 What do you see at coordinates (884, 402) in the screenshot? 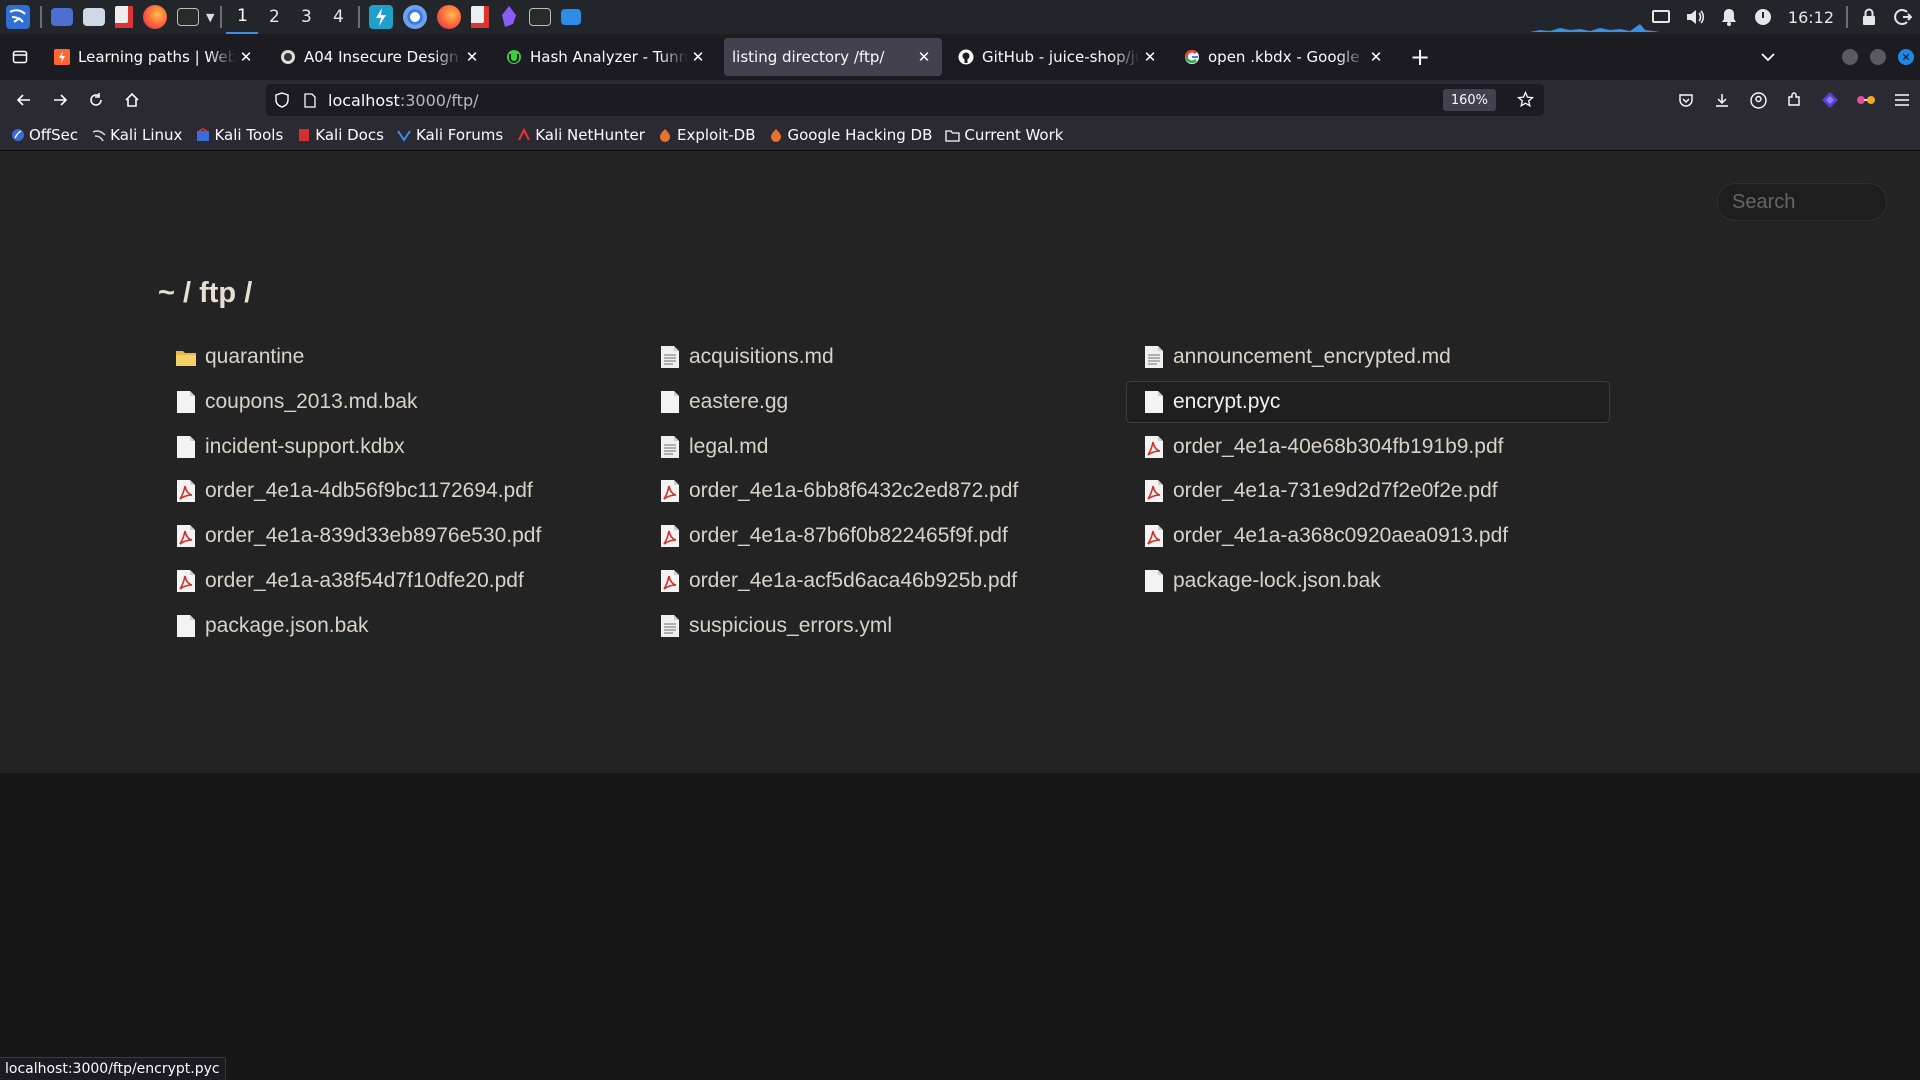
I see `file-link: eastere.gg` at bounding box center [884, 402].